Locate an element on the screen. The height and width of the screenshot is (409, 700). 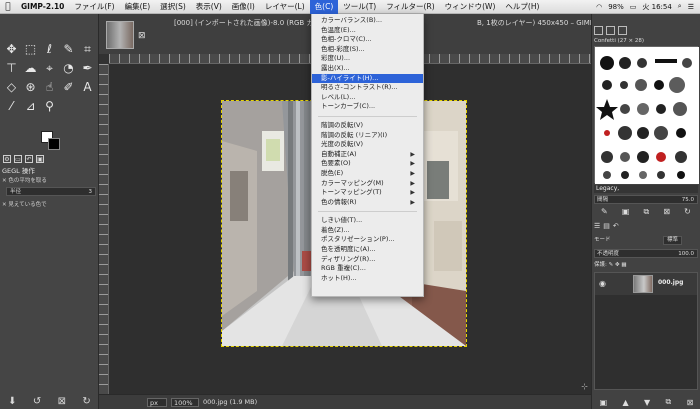
clone-icon: ⊛ is located at coordinates (30, 87).